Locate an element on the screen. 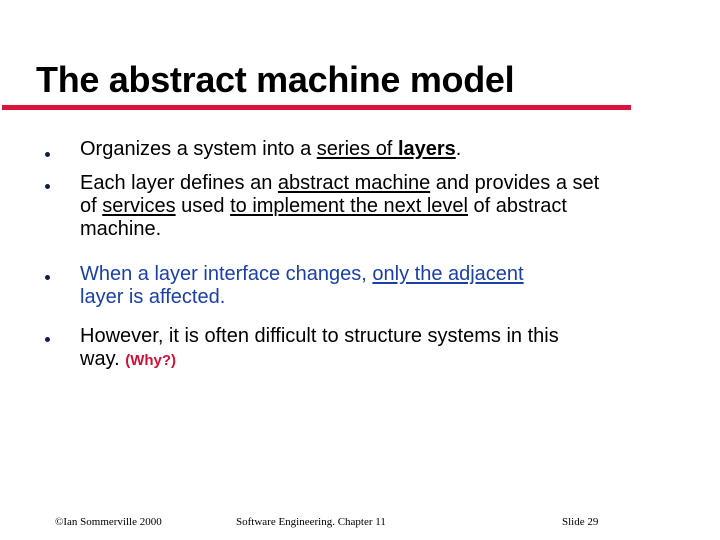 The width and height of the screenshot is (720, 540). bullet-text-run: Organizes a system into a is located at coordinates (198, 149).